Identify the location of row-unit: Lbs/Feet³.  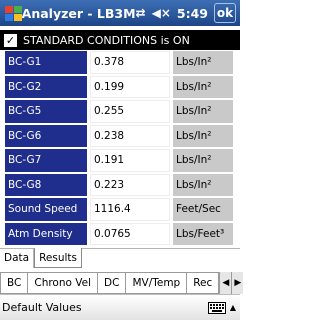
(203, 233).